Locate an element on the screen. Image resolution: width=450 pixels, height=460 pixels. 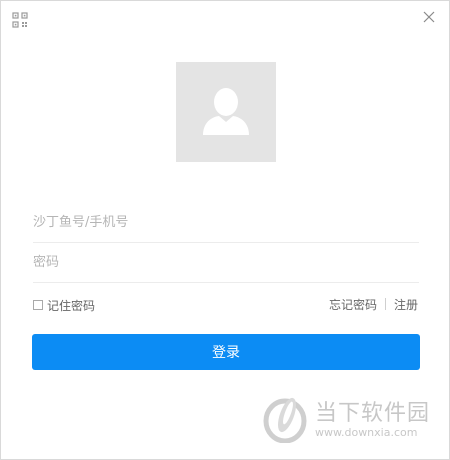
user-silhouette-icon is located at coordinates (226, 111).